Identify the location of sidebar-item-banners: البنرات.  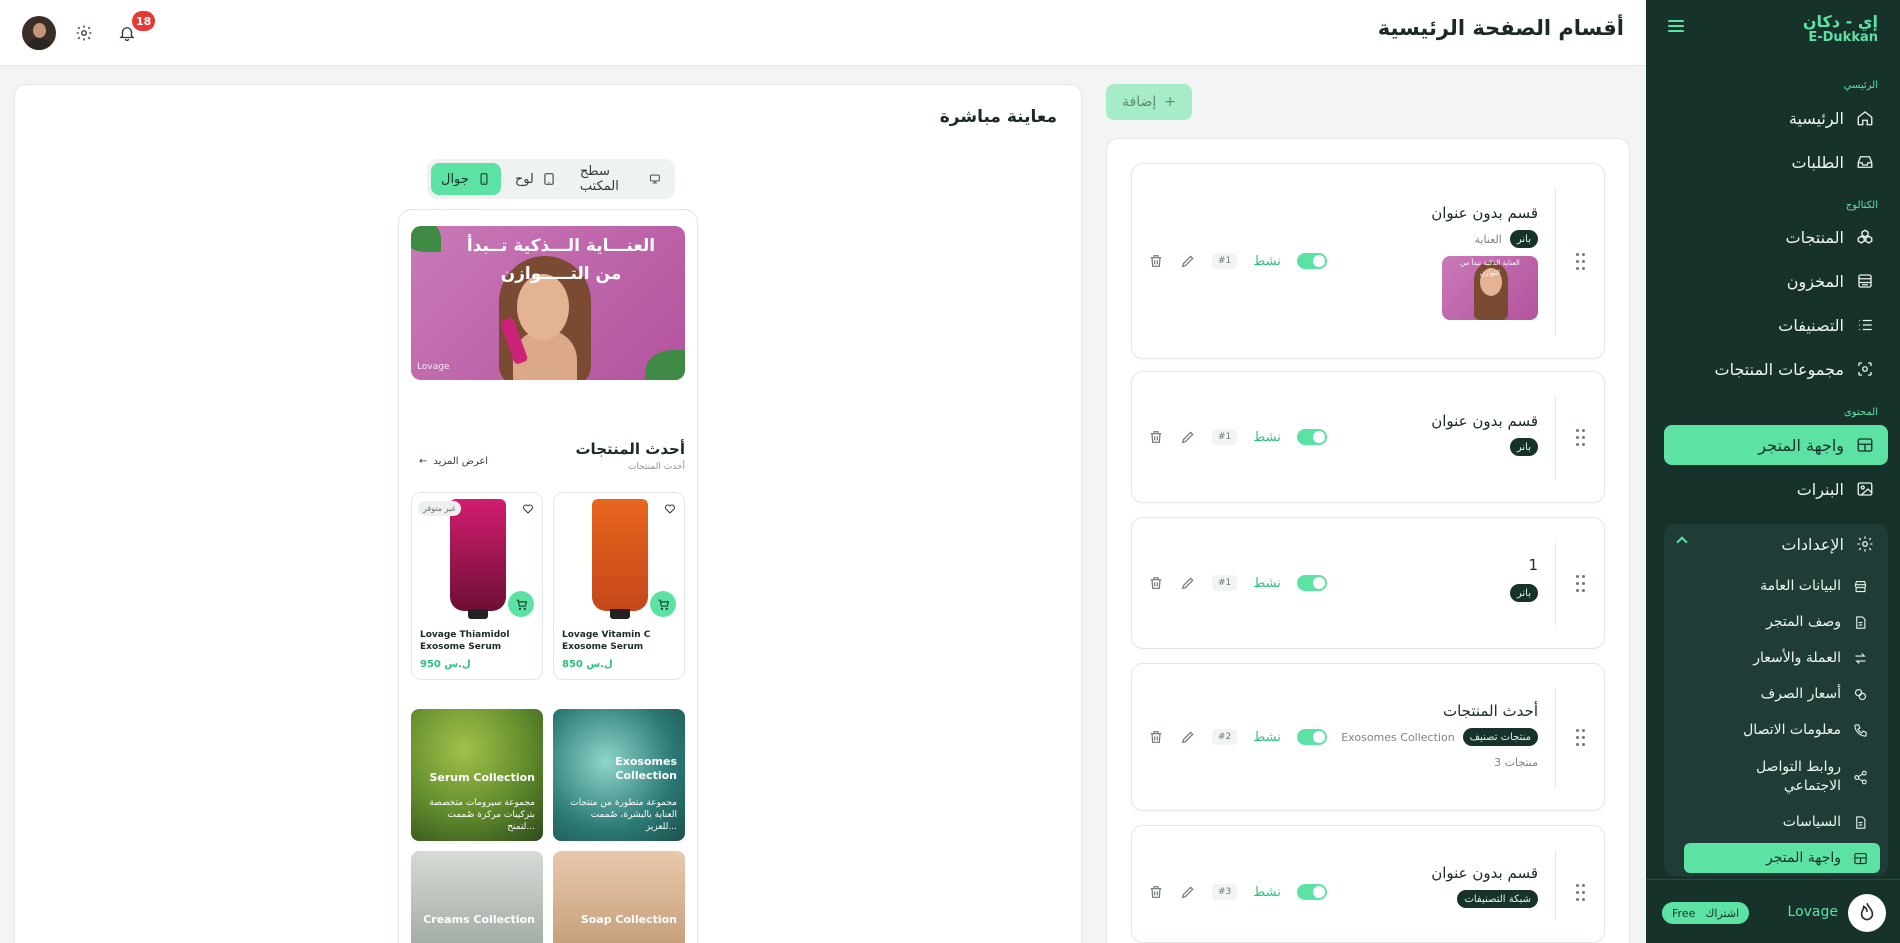
(1776, 489).